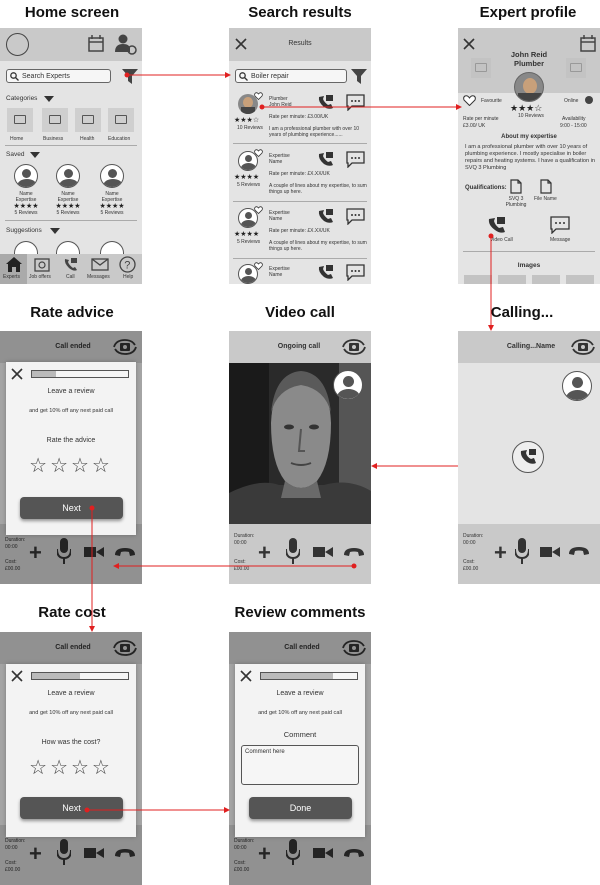  Describe the element at coordinates (235, 566) in the screenshot. I see `connector-video-to-rate-advice` at that location.